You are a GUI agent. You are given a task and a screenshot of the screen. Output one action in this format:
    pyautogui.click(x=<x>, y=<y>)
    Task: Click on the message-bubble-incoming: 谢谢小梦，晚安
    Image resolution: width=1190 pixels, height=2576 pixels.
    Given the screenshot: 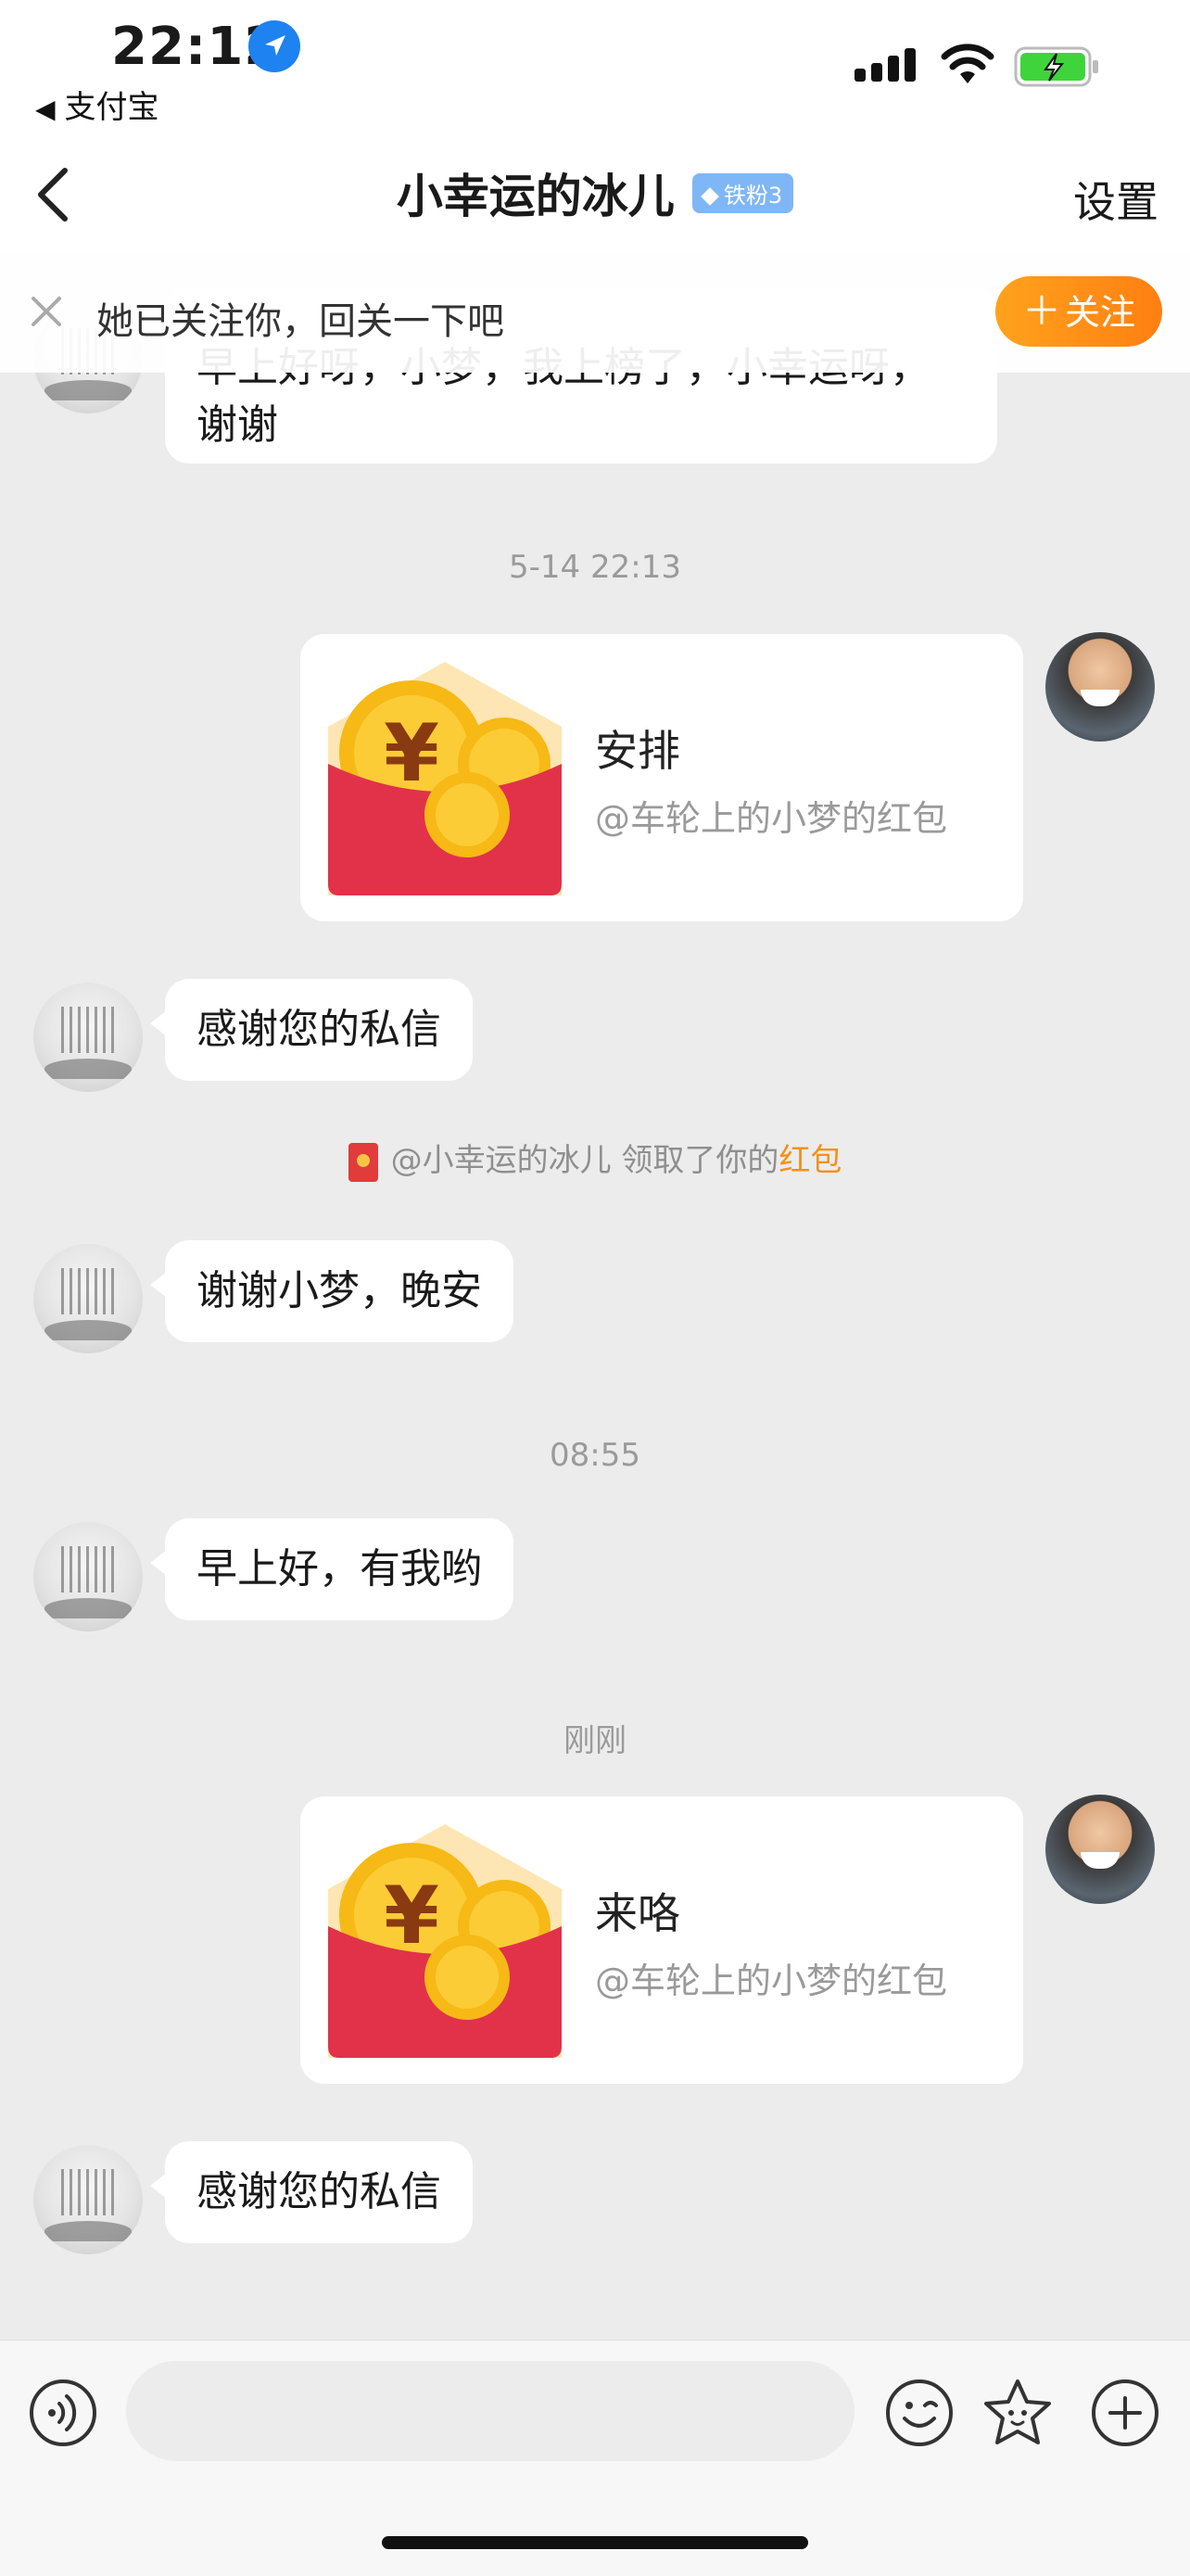 What is the action you would take?
    pyautogui.click(x=331, y=1291)
    